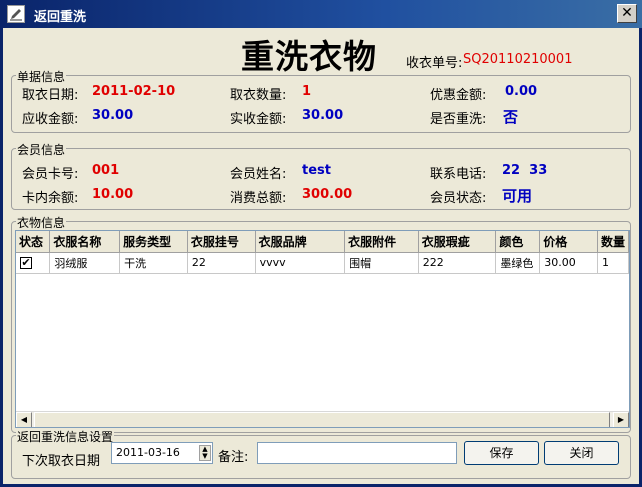  What do you see at coordinates (457, 242) in the screenshot?
I see `column-header-defect: 衣服瑕疵` at bounding box center [457, 242].